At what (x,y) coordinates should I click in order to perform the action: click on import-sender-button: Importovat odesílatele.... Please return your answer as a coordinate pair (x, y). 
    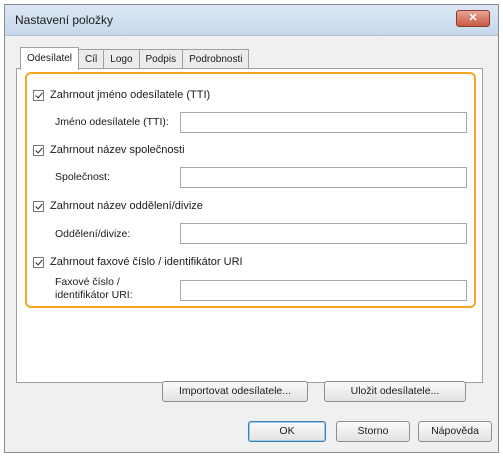
    Looking at the image, I should click on (235, 391).